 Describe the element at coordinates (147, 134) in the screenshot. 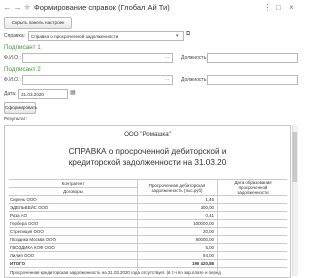

I see `report-company: ООО "Ромашка"` at that location.